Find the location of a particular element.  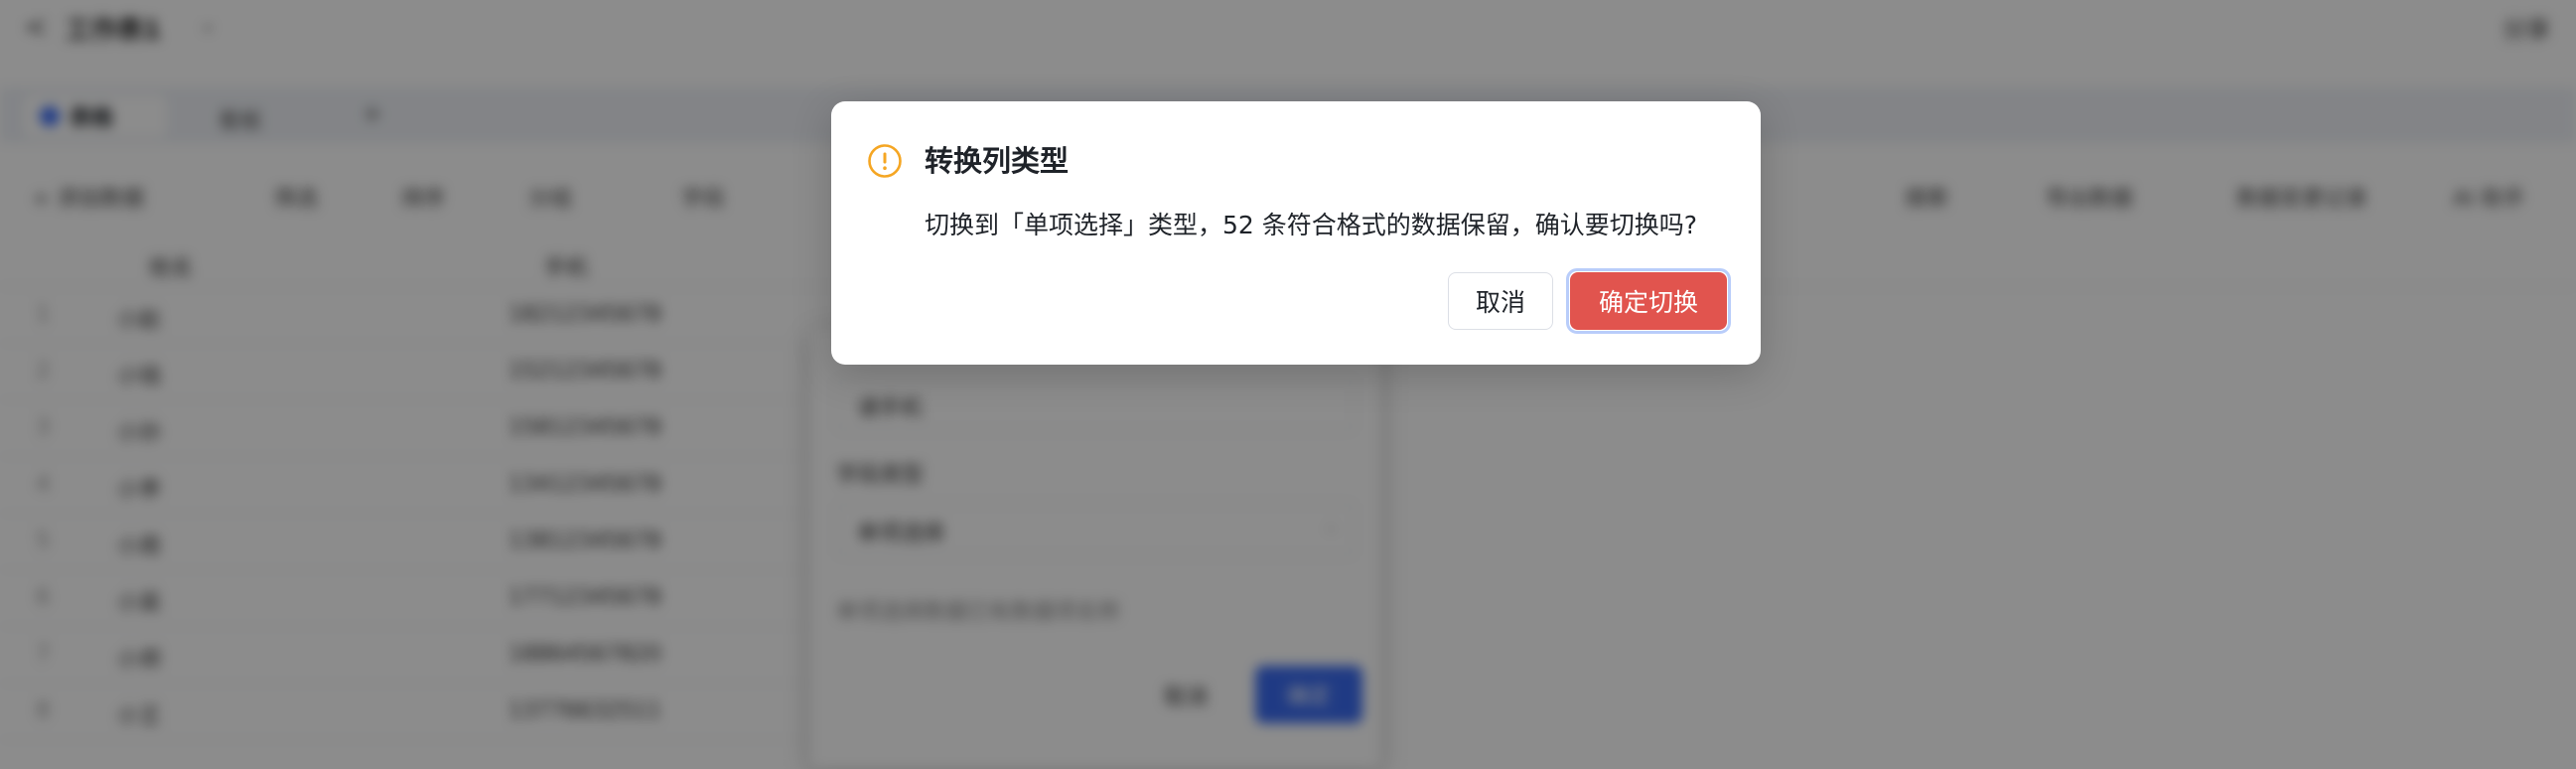

warning-circle-icon is located at coordinates (885, 161).